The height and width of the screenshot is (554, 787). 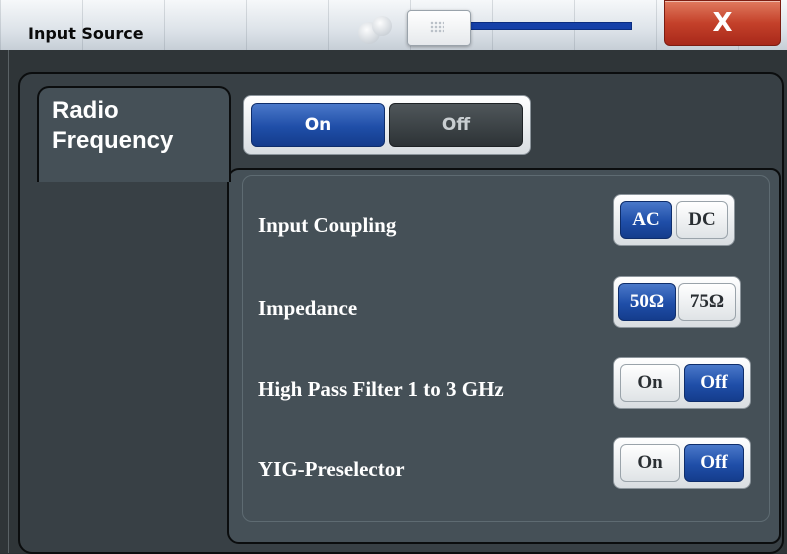 What do you see at coordinates (650, 383) in the screenshot?
I see `high-pass-filter-on-button: On` at bounding box center [650, 383].